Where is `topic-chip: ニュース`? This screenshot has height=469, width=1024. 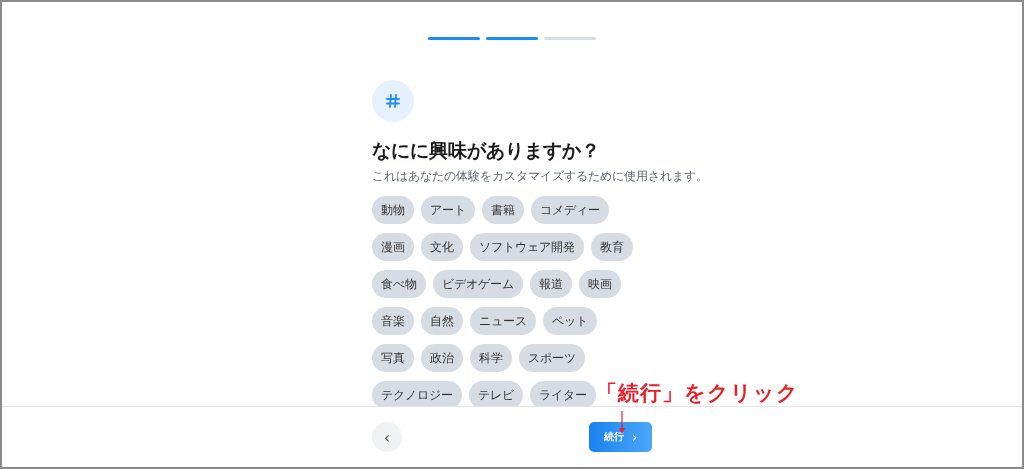 topic-chip: ニュース is located at coordinates (503, 321).